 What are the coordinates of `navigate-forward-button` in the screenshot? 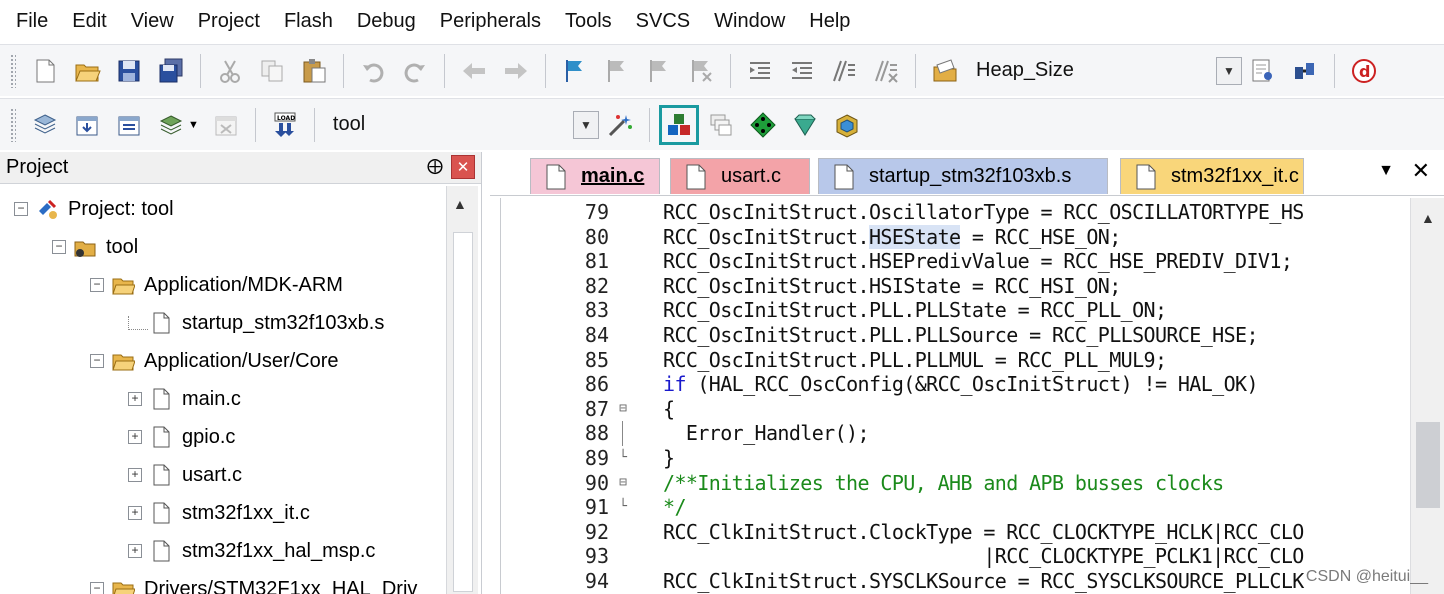 It's located at (516, 71).